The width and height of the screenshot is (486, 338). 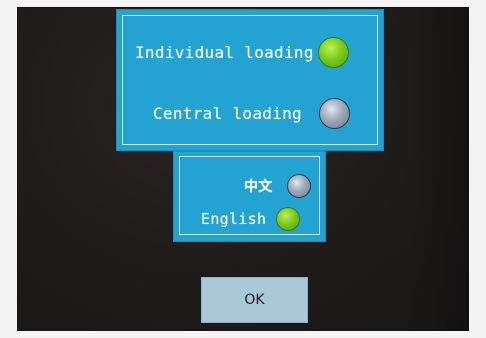 I want to click on language-panel-border: 中文 English, so click(x=249, y=195).